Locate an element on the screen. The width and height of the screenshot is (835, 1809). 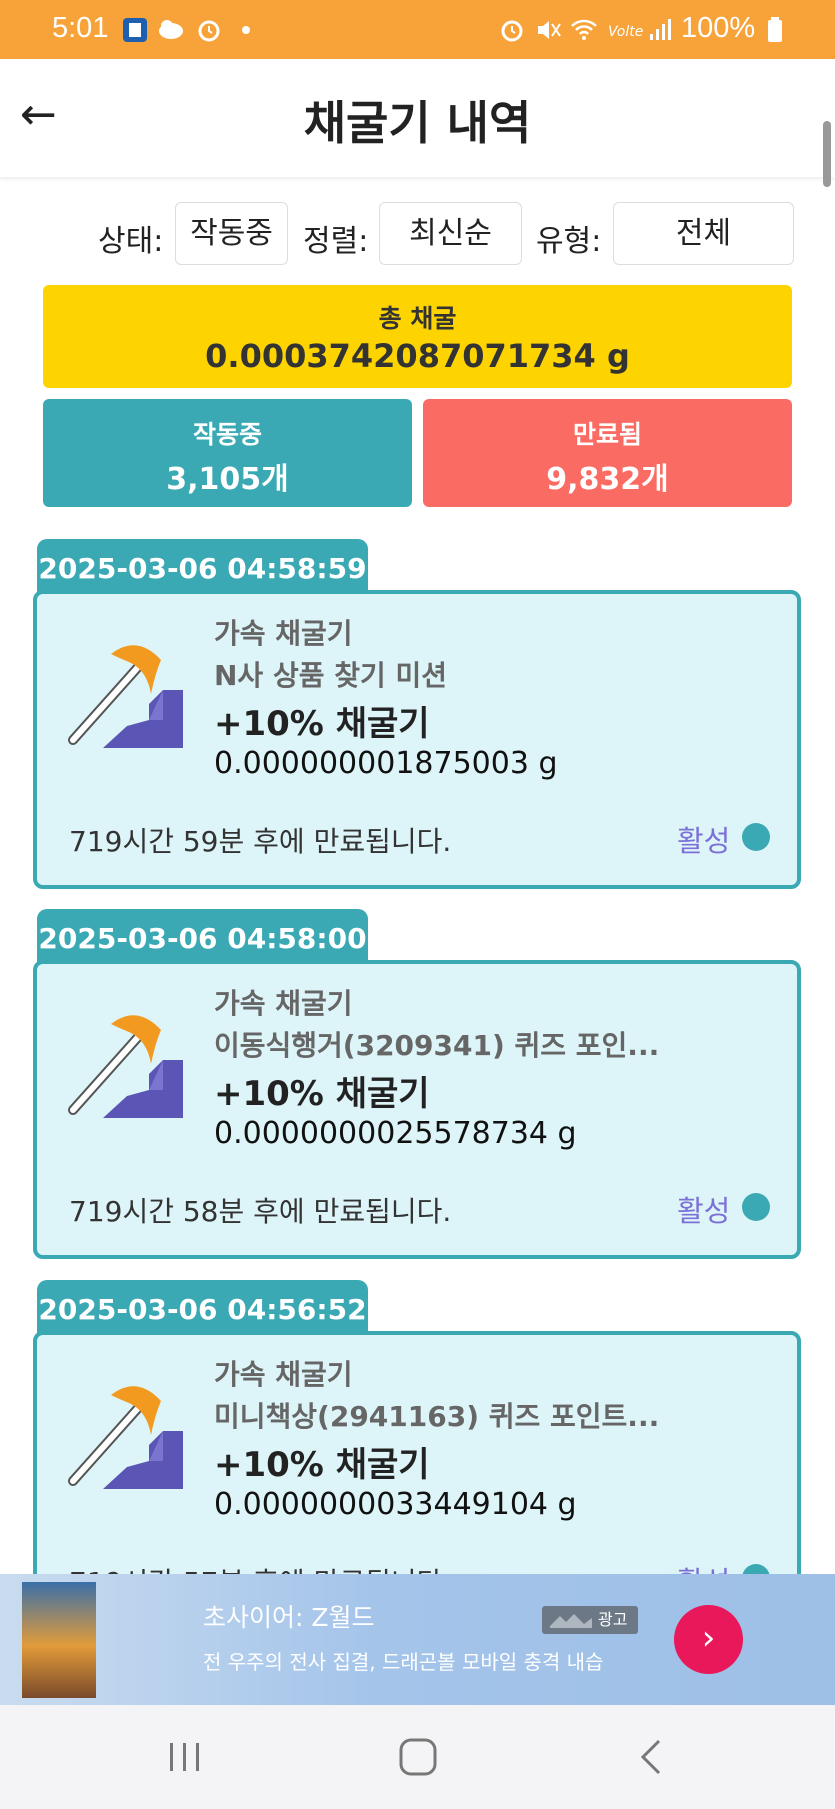
app-header: ← 채굴기 내역 is located at coordinates (417, 123).